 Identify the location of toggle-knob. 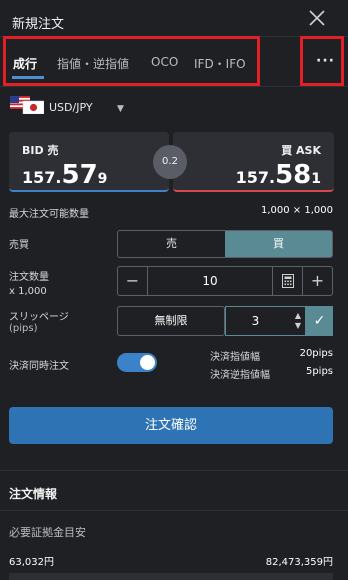
(147, 362).